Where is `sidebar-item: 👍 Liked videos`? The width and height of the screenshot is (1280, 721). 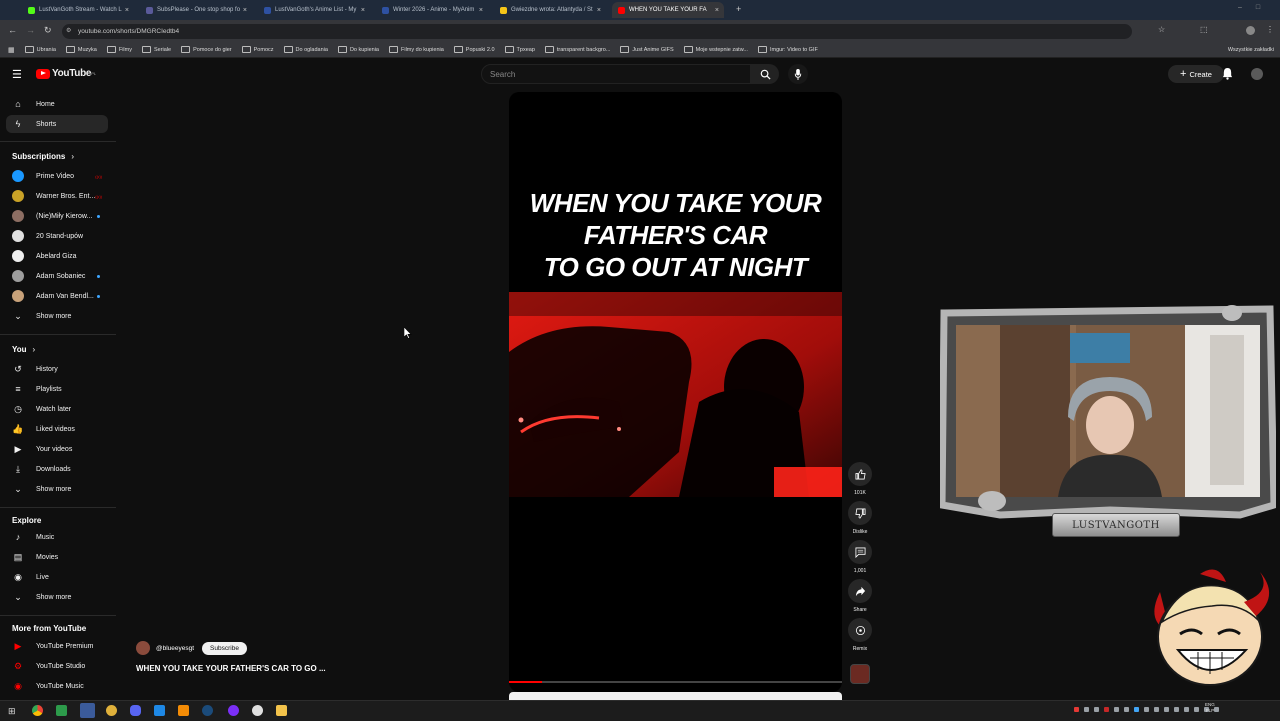
sidebar-item: 👍 Liked videos is located at coordinates (57, 429).